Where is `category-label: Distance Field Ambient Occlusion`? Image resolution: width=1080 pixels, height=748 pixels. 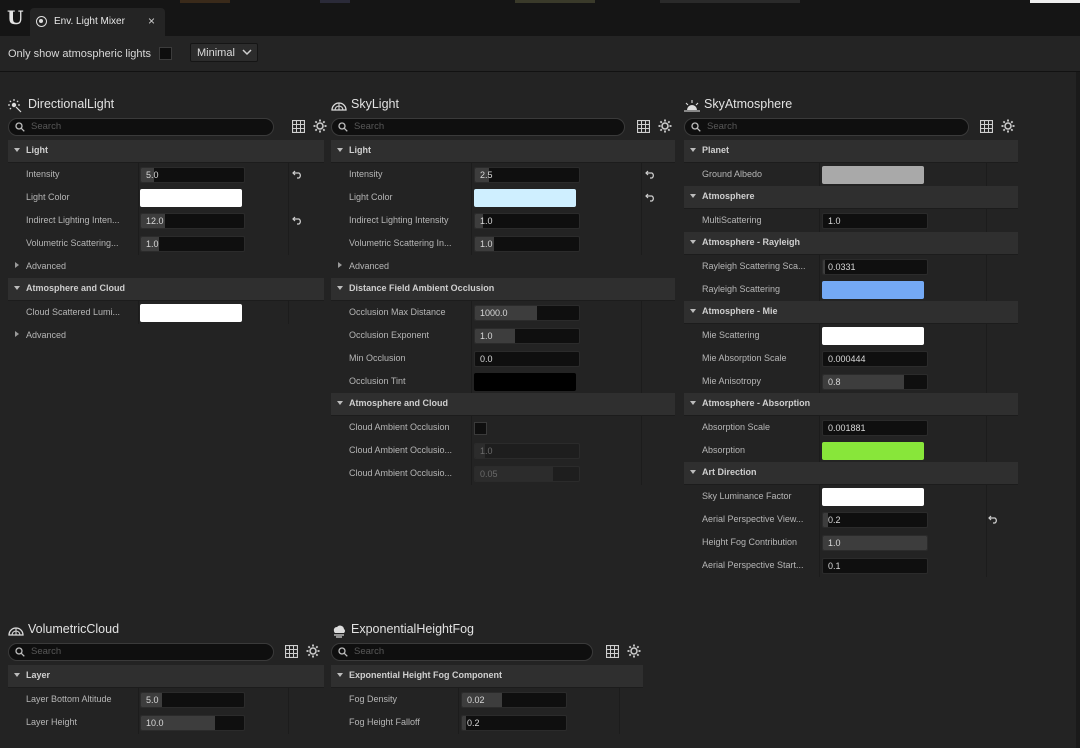 category-label: Distance Field Ambient Occlusion is located at coordinates (422, 288).